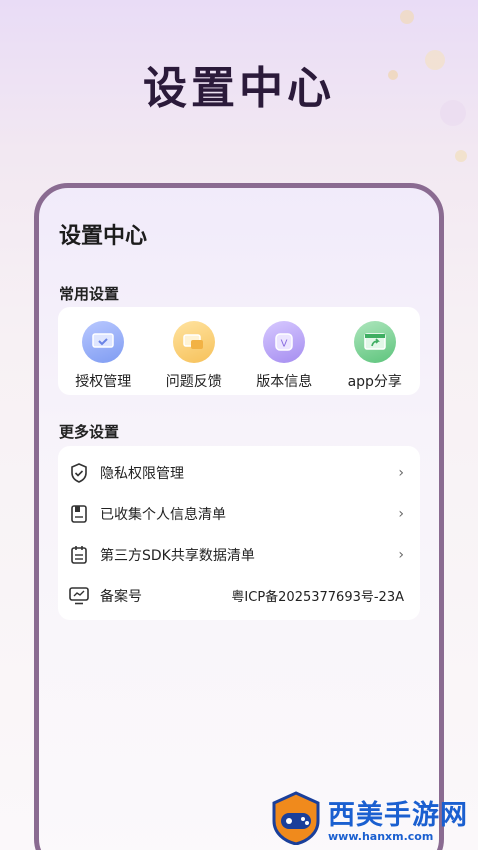  I want to click on watermark-site-name: 西美手游网, so click(398, 815).